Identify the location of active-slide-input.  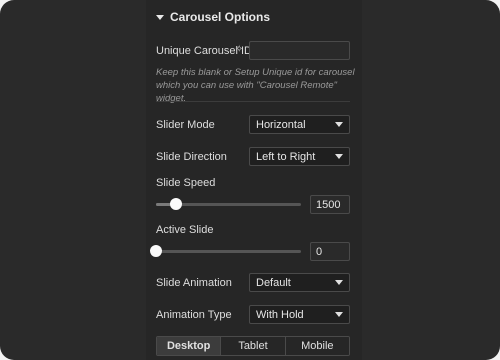
(330, 251).